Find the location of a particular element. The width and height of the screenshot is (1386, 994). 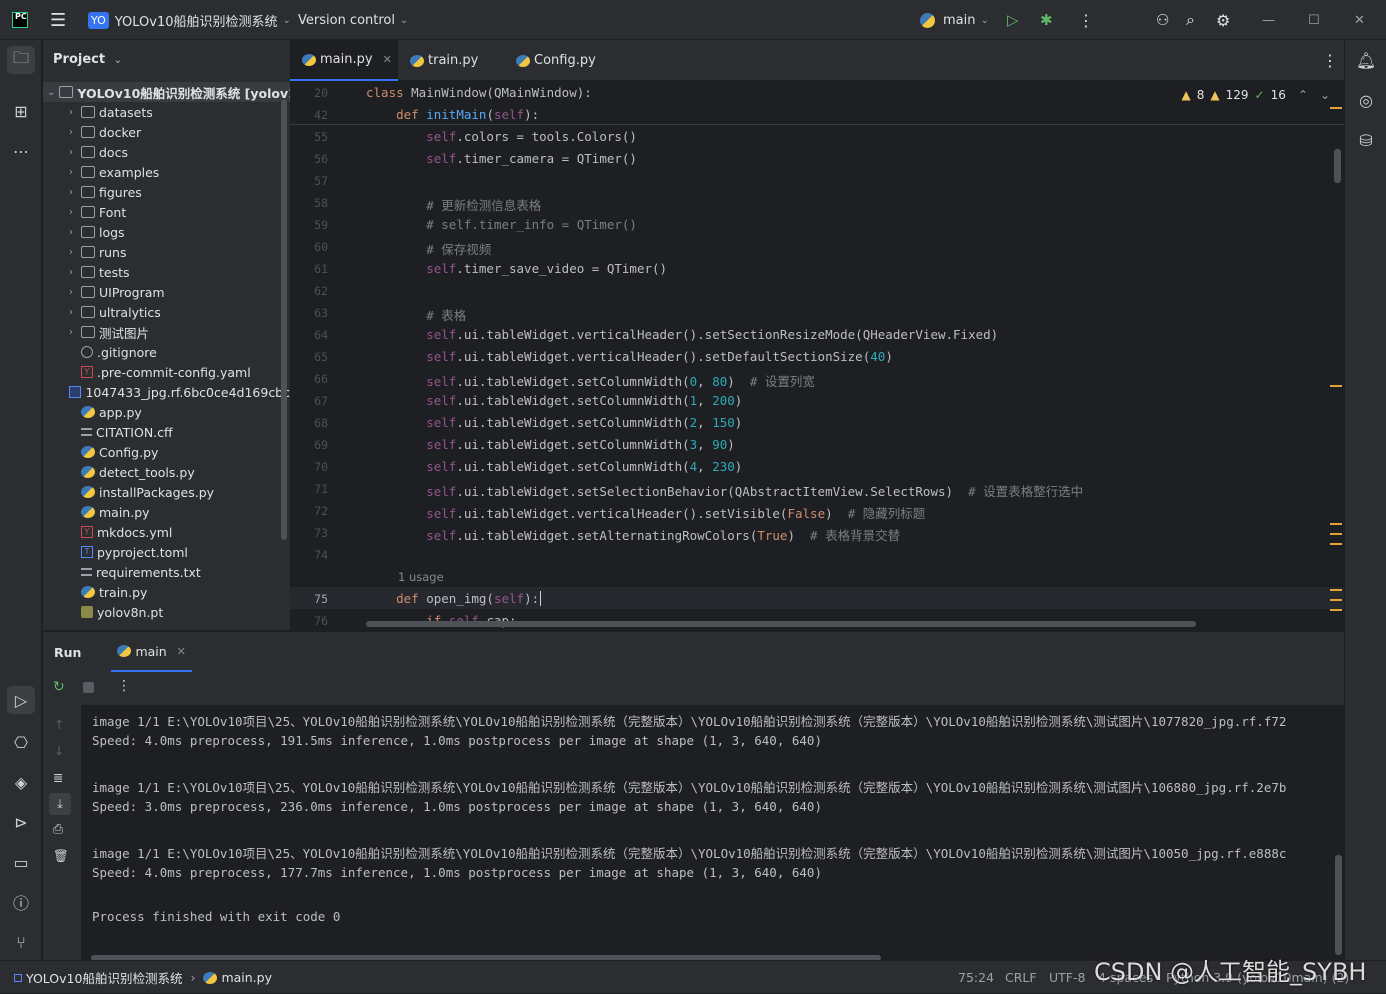

close-run-tab-icon: ✕ is located at coordinates (181, 651).